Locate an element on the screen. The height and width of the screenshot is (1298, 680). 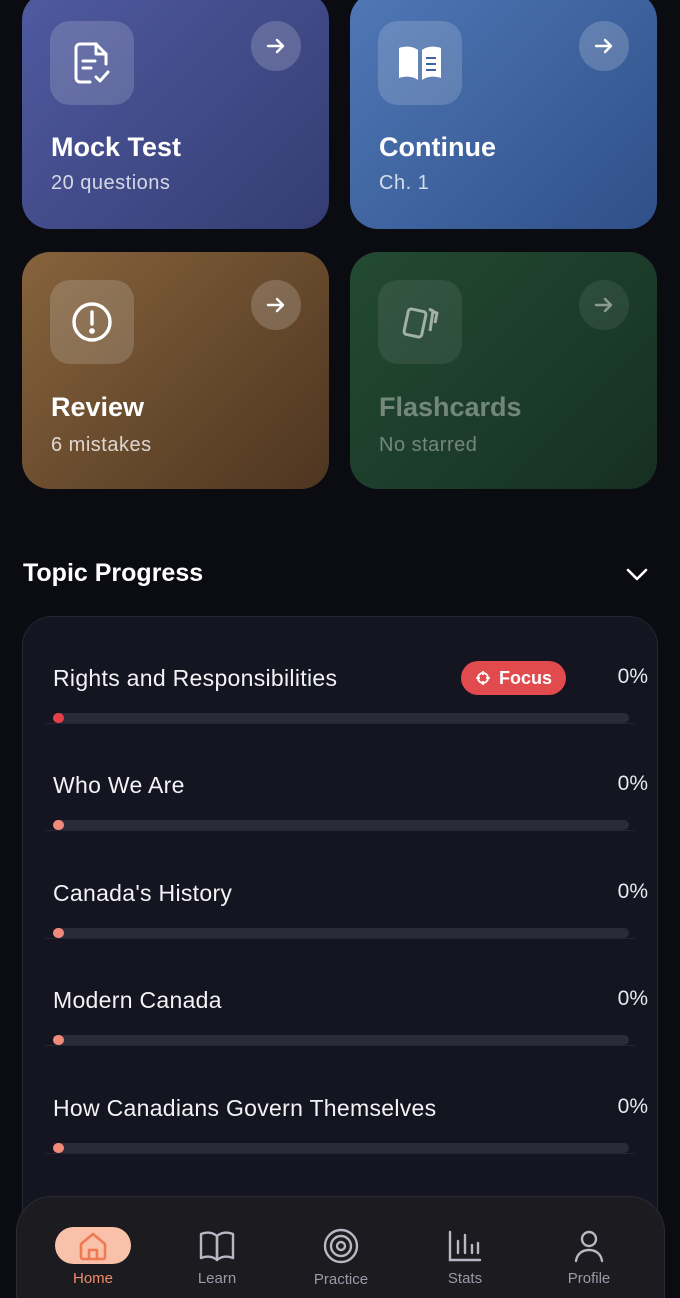
focus-badge: Focus is located at coordinates (514, 678).